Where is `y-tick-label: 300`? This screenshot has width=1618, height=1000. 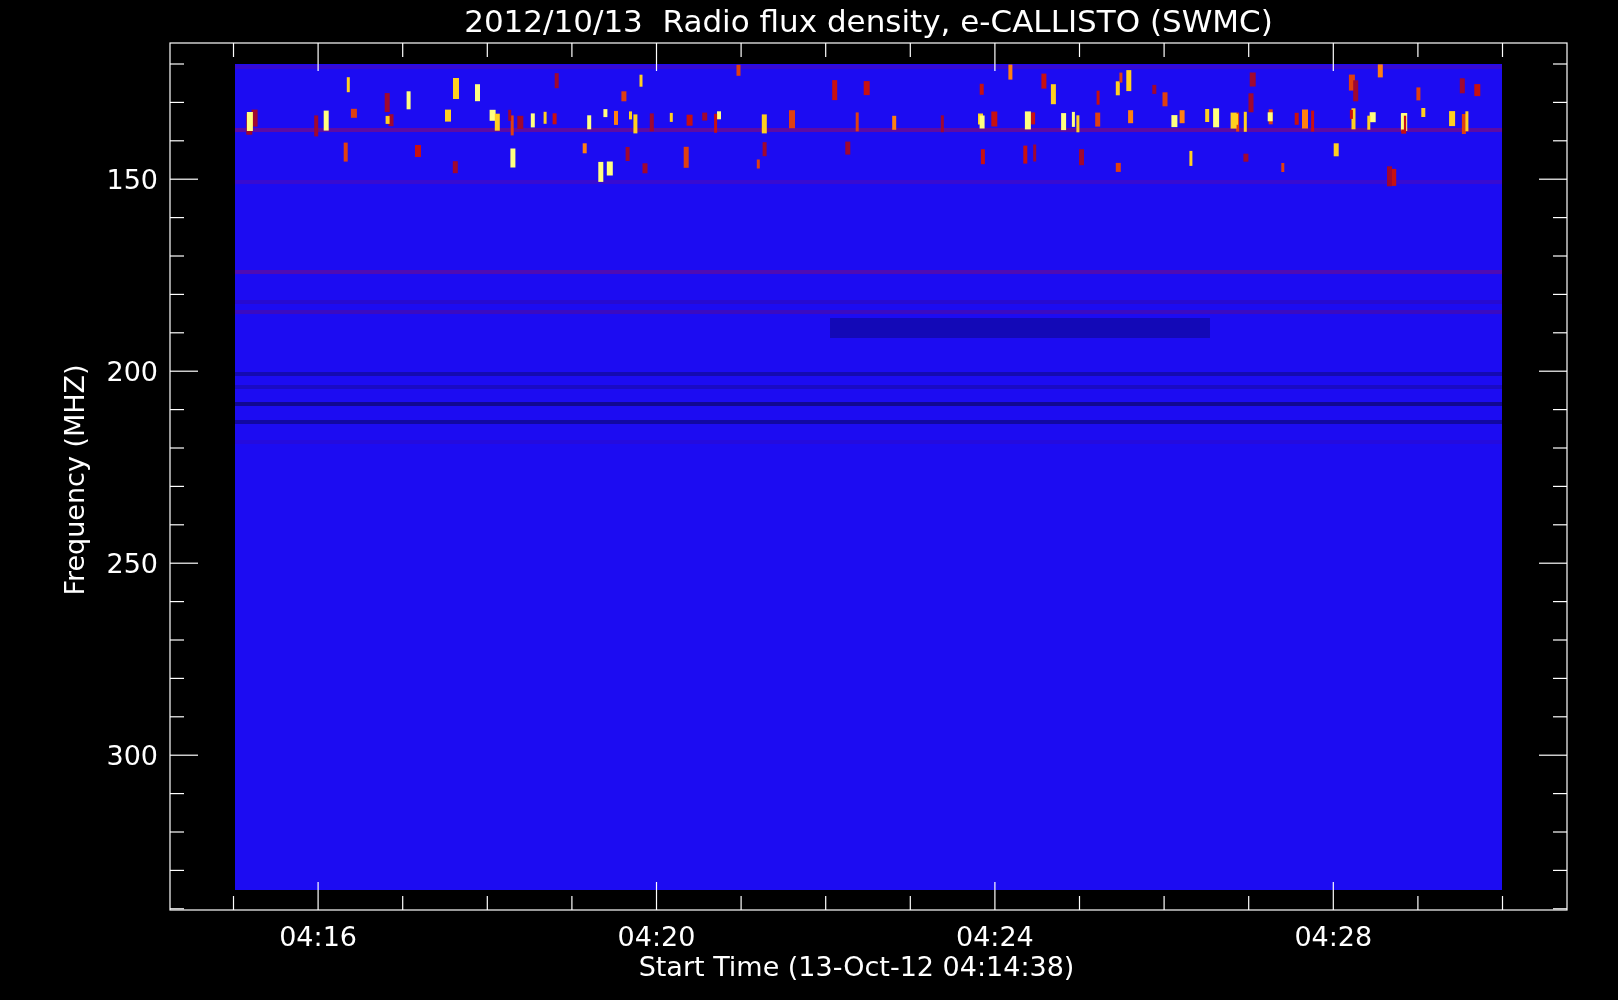
y-tick-label: 300 is located at coordinates (132, 756).